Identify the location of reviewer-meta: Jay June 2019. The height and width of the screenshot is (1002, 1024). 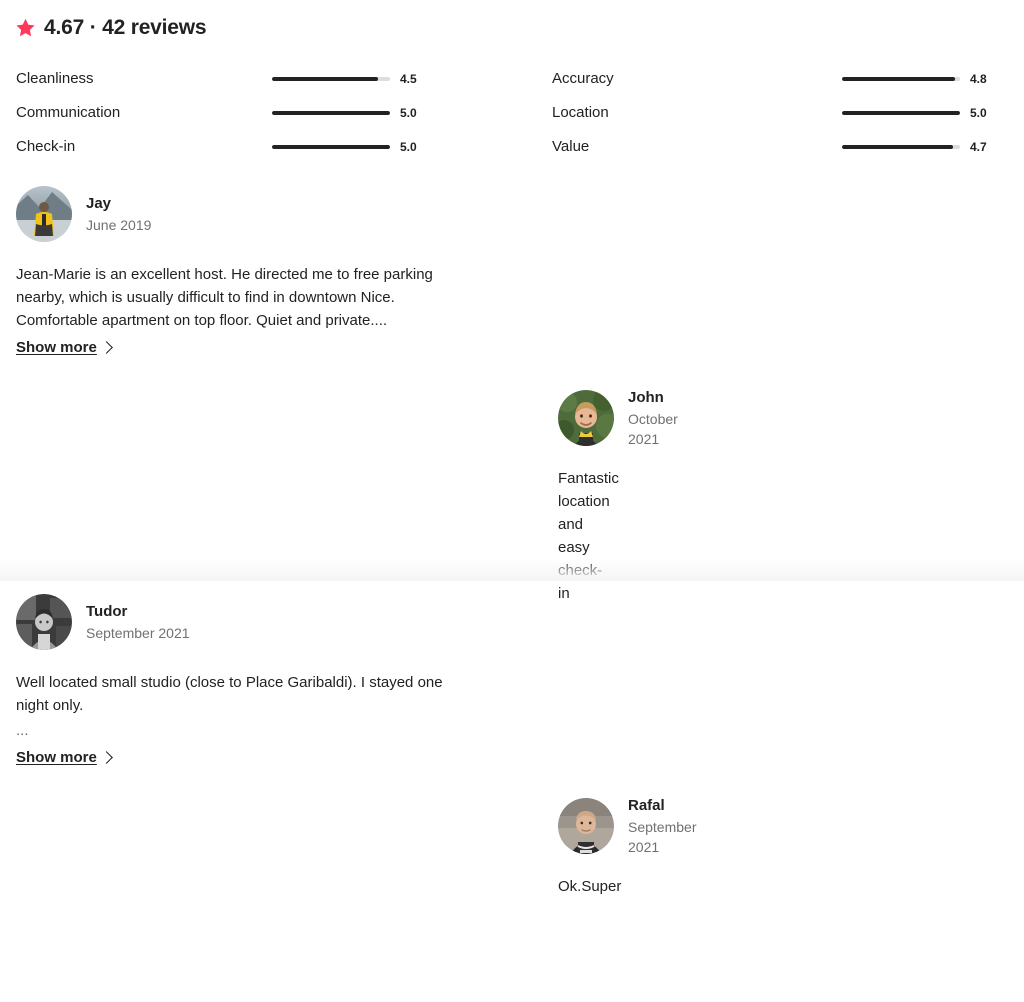
(118, 214).